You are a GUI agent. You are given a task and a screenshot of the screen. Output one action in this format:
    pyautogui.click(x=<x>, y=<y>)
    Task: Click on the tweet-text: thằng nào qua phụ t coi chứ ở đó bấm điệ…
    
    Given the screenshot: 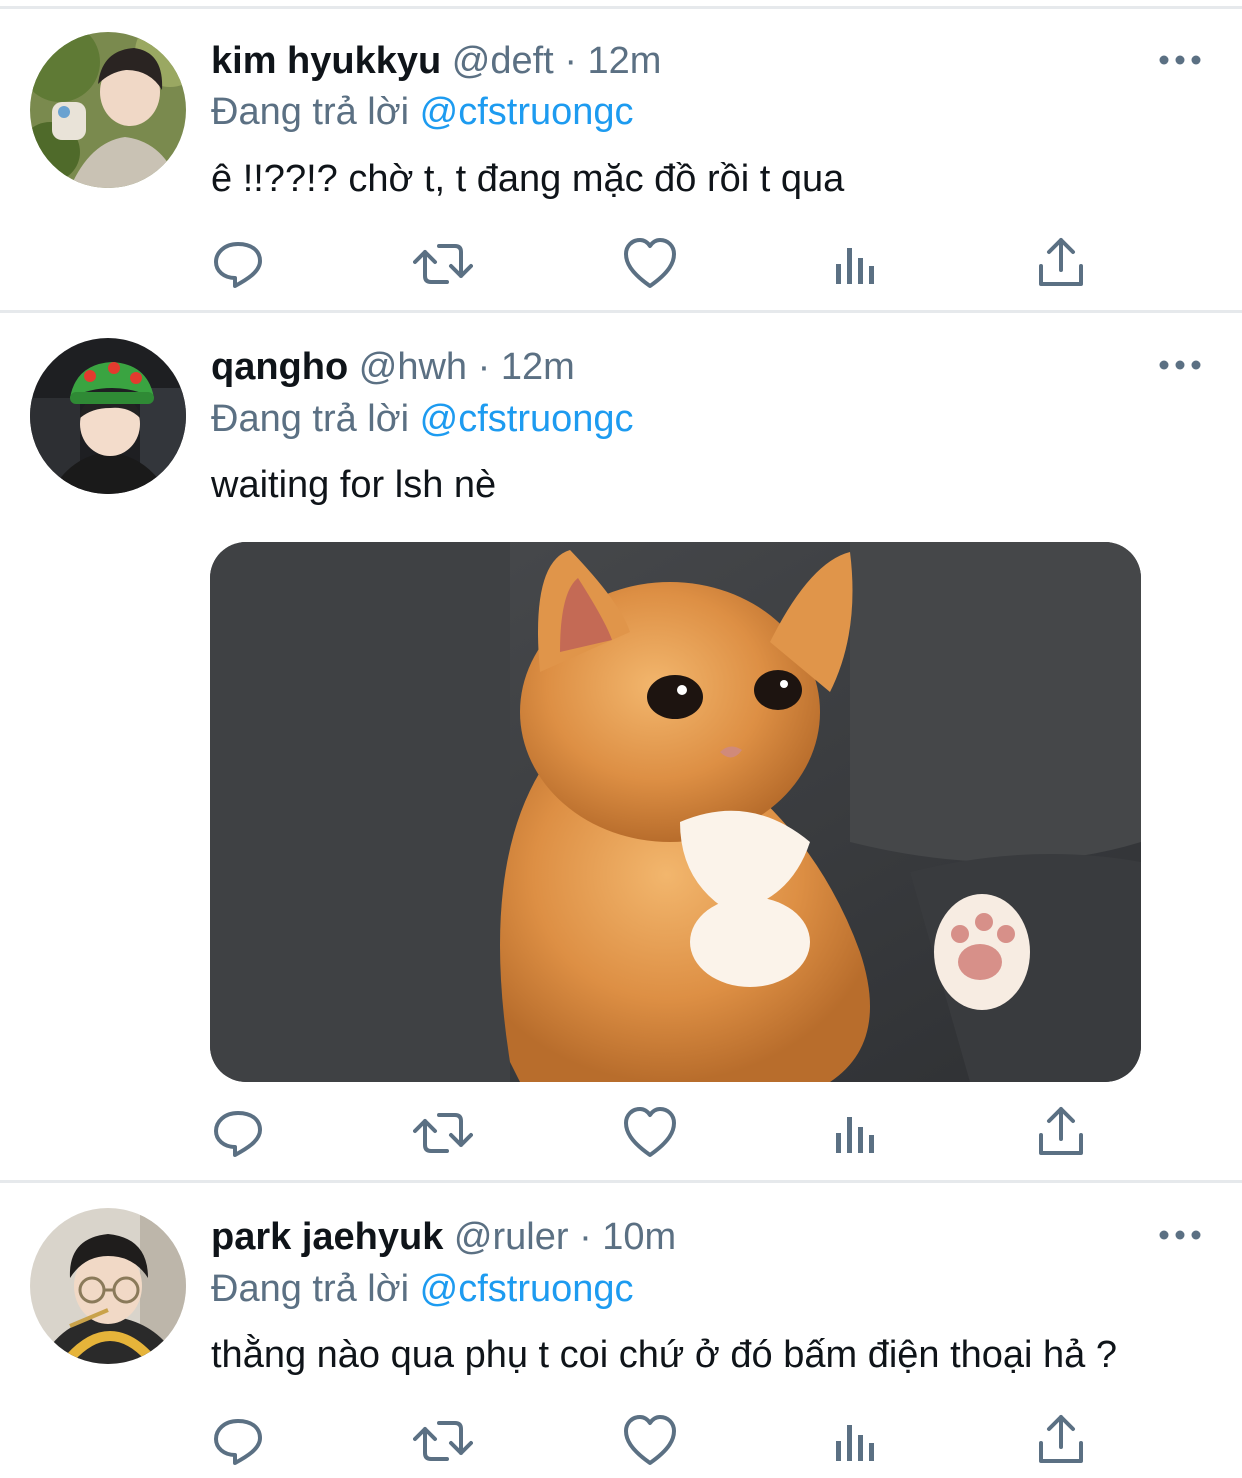 What is the action you would take?
    pyautogui.click(x=664, y=1355)
    